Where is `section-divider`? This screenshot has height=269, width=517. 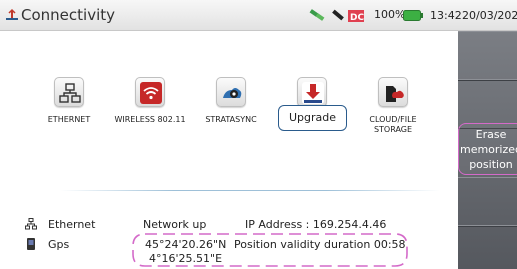
section-divider is located at coordinates (250, 190).